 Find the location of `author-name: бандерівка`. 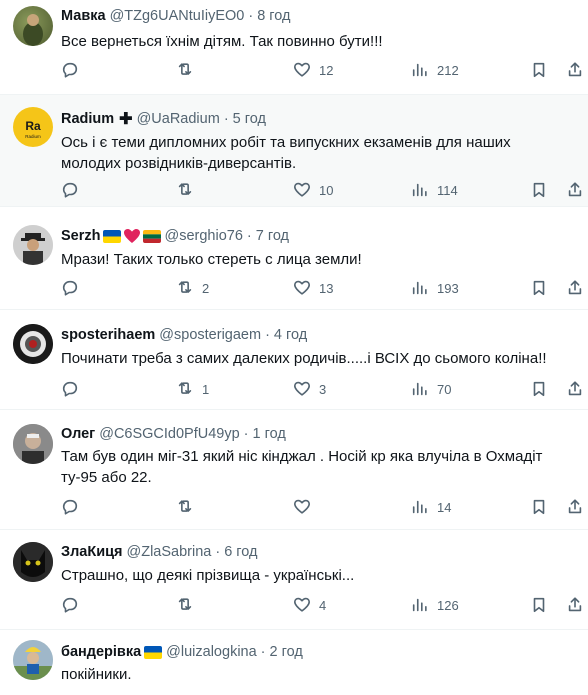

author-name: бандерівка is located at coordinates (101, 652).